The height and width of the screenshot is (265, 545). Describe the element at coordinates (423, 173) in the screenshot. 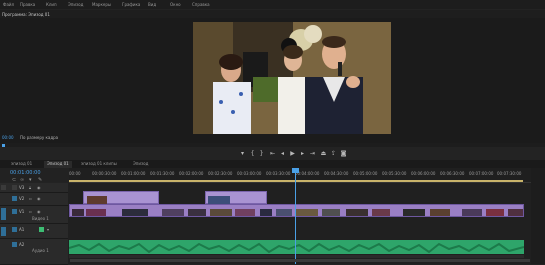

I see `ruler-tick: 00:06:00:00` at that location.